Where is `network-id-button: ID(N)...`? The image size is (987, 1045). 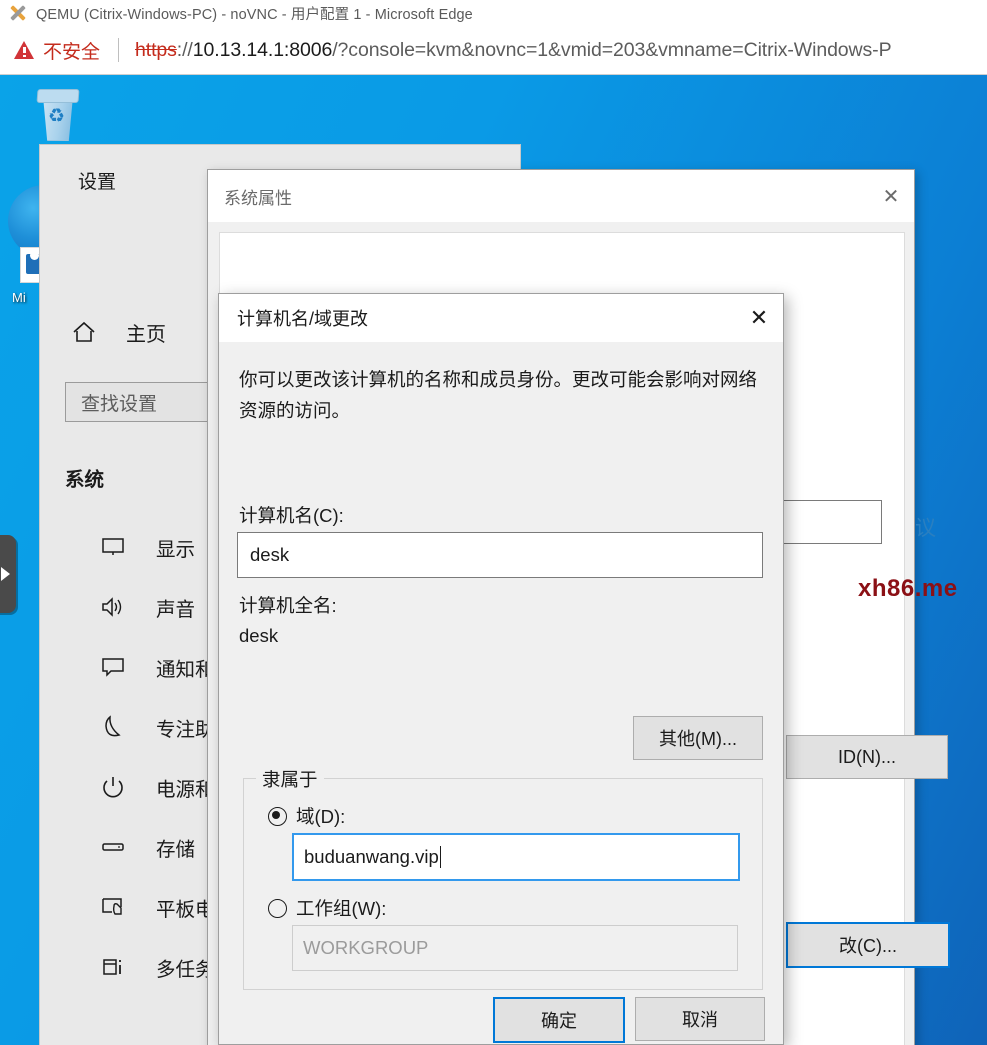 network-id-button: ID(N)... is located at coordinates (867, 757).